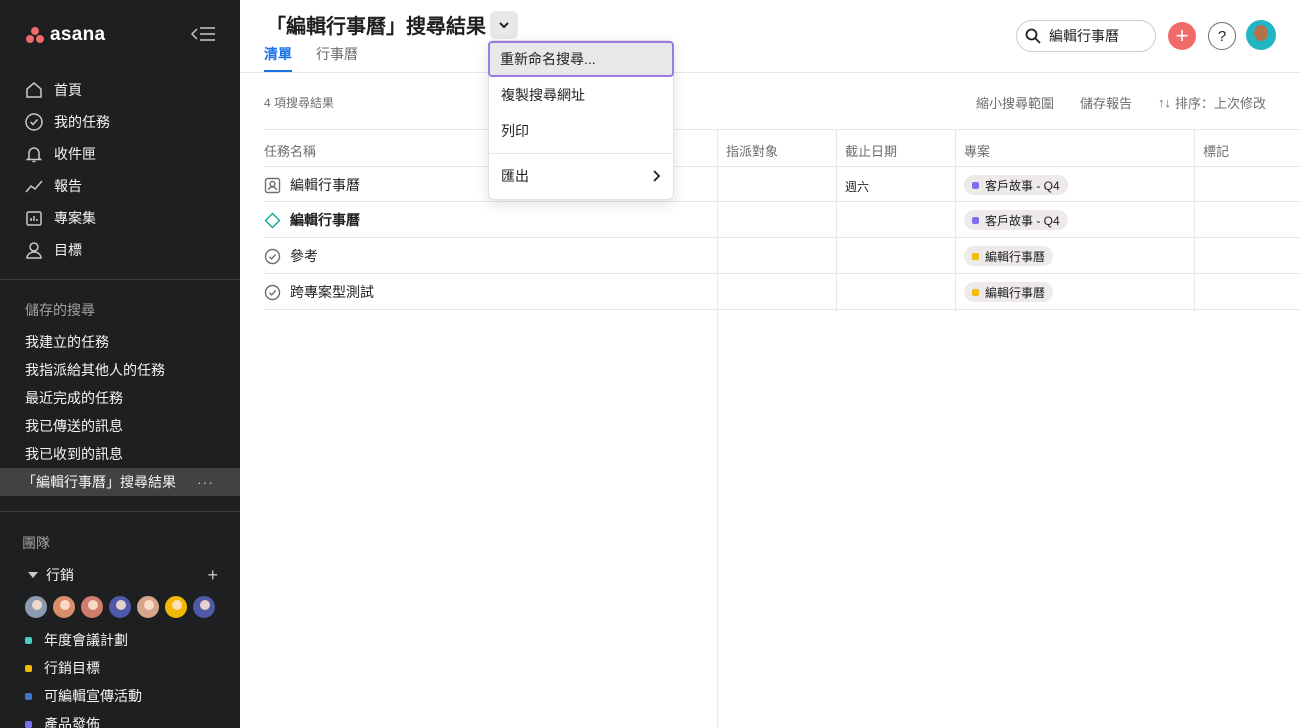  I want to click on user-avatar, so click(1261, 35).